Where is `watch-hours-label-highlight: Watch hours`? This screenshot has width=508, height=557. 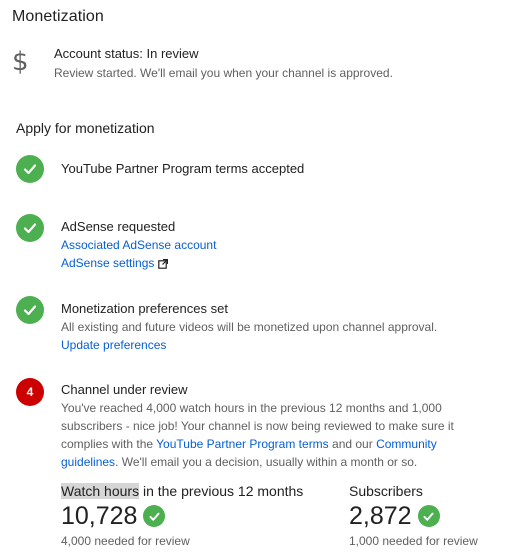 watch-hours-label-highlight: Watch hours is located at coordinates (100, 491).